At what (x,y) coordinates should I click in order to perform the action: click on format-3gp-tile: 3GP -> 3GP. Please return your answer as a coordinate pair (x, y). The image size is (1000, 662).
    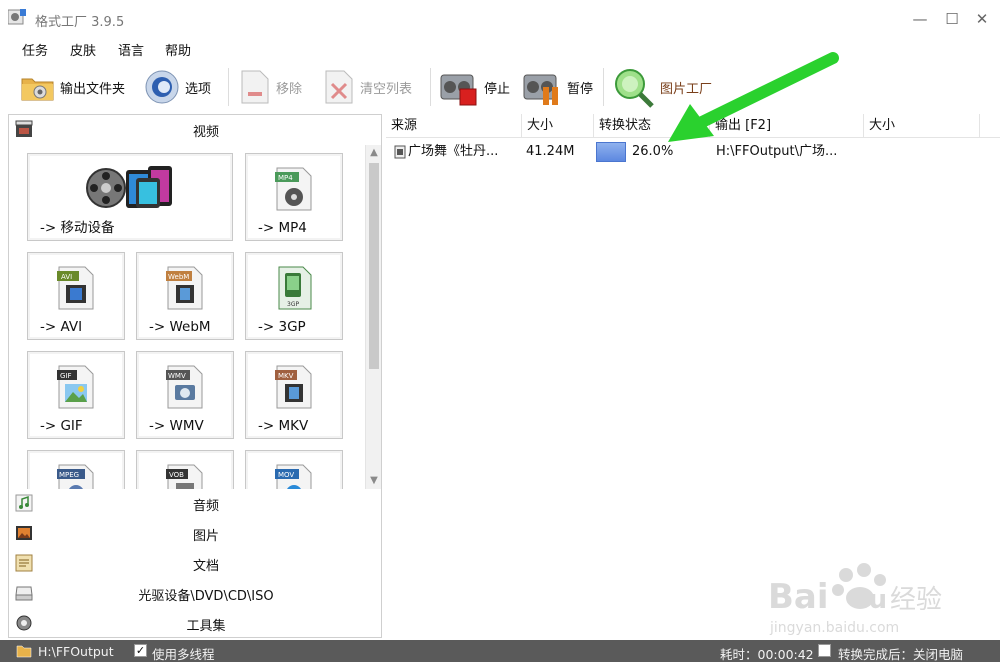
    Looking at the image, I should click on (294, 296).